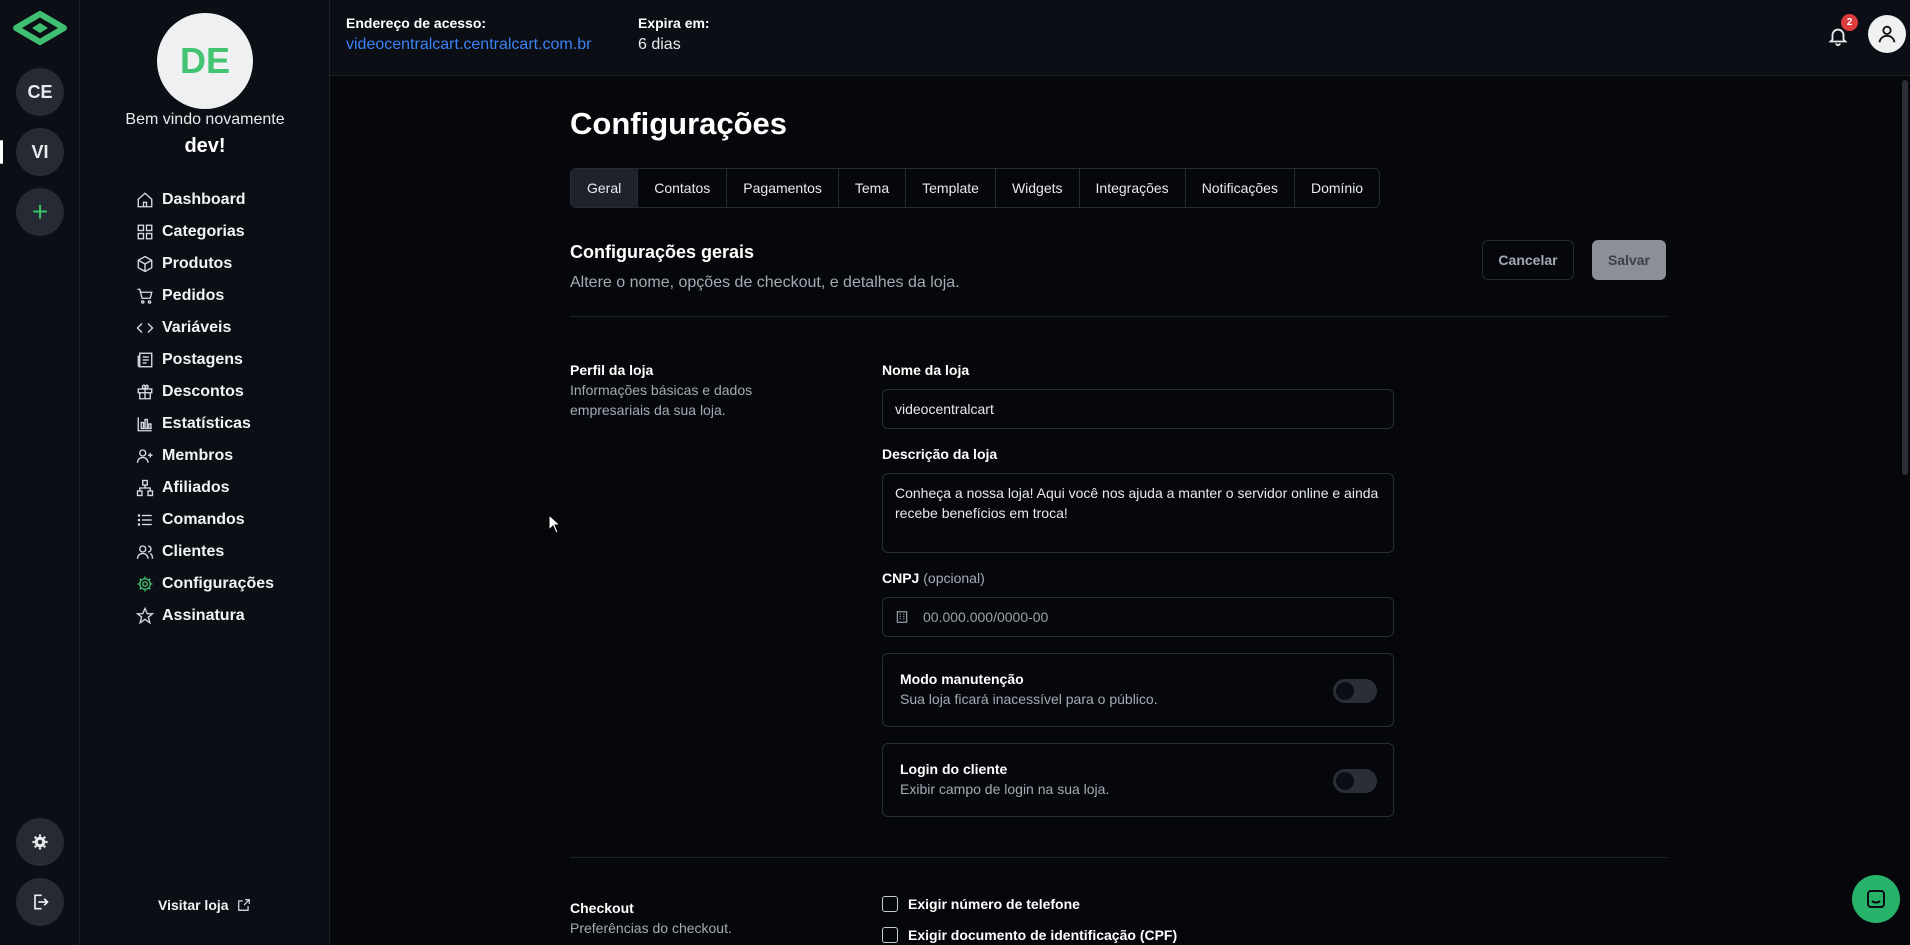 This screenshot has height=945, width=1910. What do you see at coordinates (890, 904) in the screenshot?
I see `require-phone-checkbox` at bounding box center [890, 904].